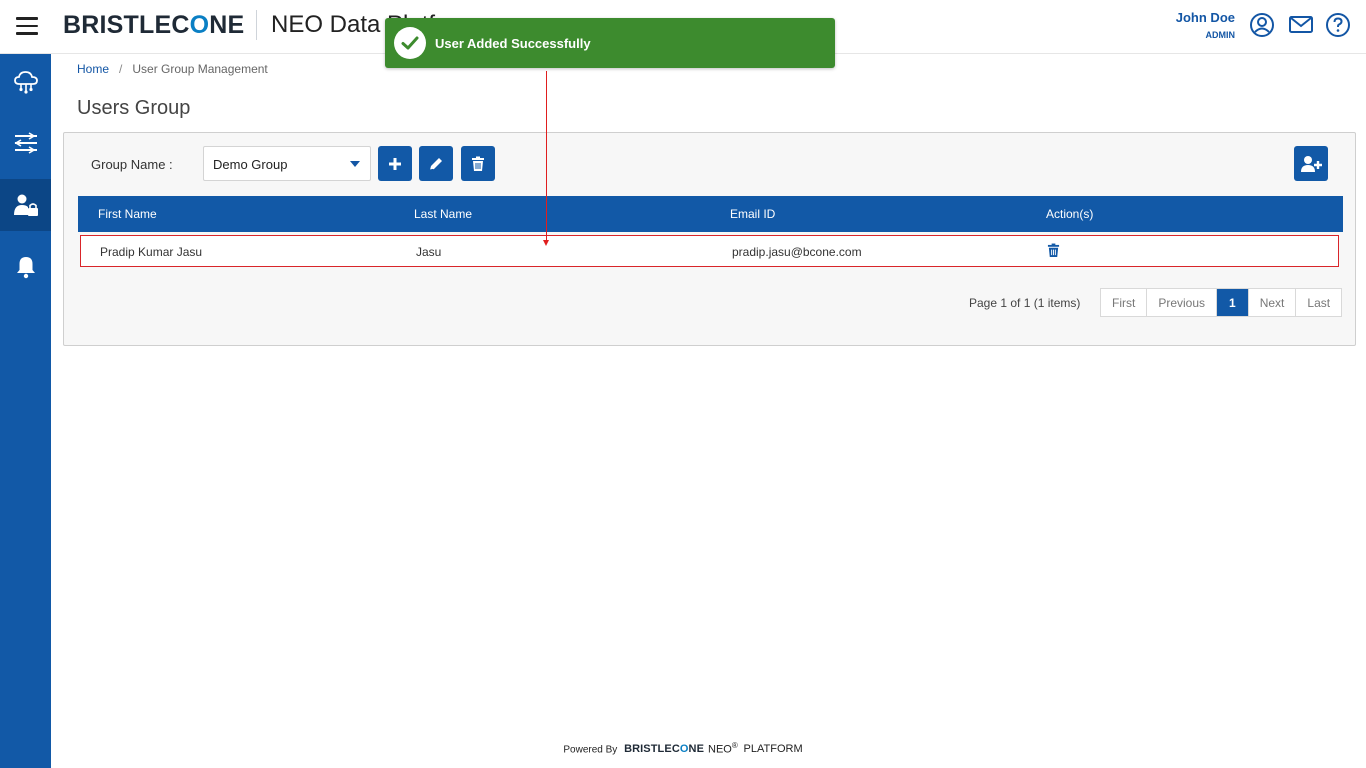  I want to click on group-name-dropdown: Demo Group, so click(287, 163).